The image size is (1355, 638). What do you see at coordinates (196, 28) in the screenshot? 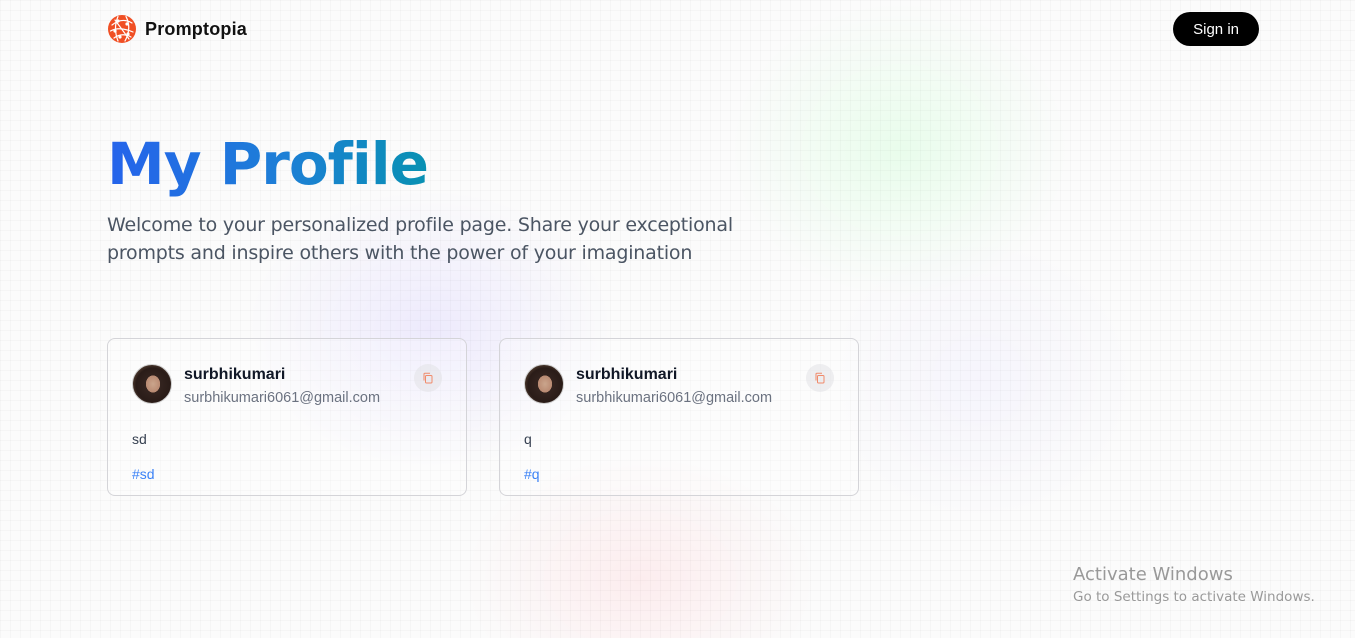
I see `brand-name: Promptopia` at bounding box center [196, 28].